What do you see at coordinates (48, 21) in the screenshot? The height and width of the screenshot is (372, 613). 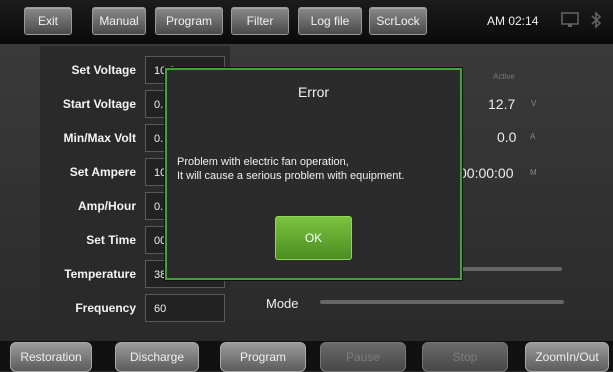 I see `exit-button: Exit` at bounding box center [48, 21].